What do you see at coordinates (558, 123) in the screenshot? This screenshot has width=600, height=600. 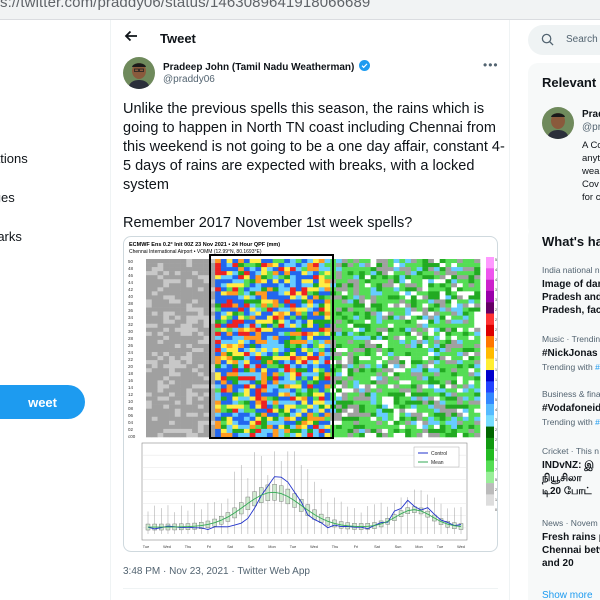 I see `relevant-avatar` at bounding box center [558, 123].